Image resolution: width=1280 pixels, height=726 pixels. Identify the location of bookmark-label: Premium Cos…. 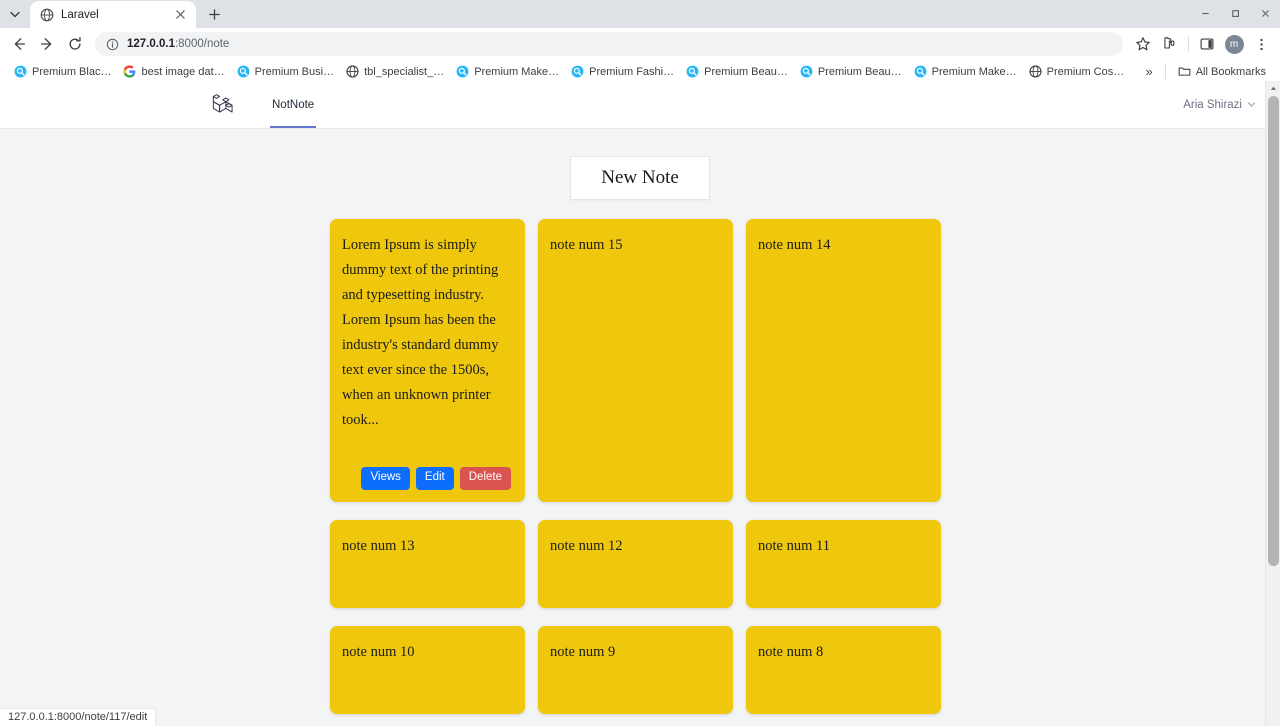
(1085, 71).